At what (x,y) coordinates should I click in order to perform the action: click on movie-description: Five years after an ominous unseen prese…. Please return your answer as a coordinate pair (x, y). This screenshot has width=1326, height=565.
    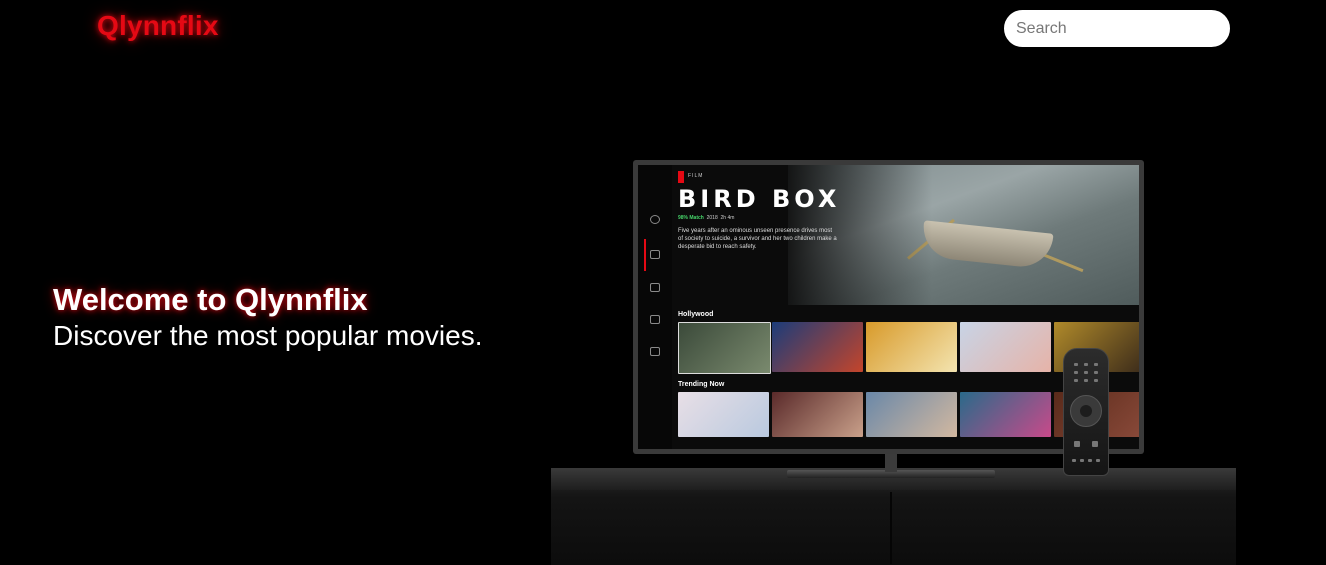
    Looking at the image, I should click on (757, 239).